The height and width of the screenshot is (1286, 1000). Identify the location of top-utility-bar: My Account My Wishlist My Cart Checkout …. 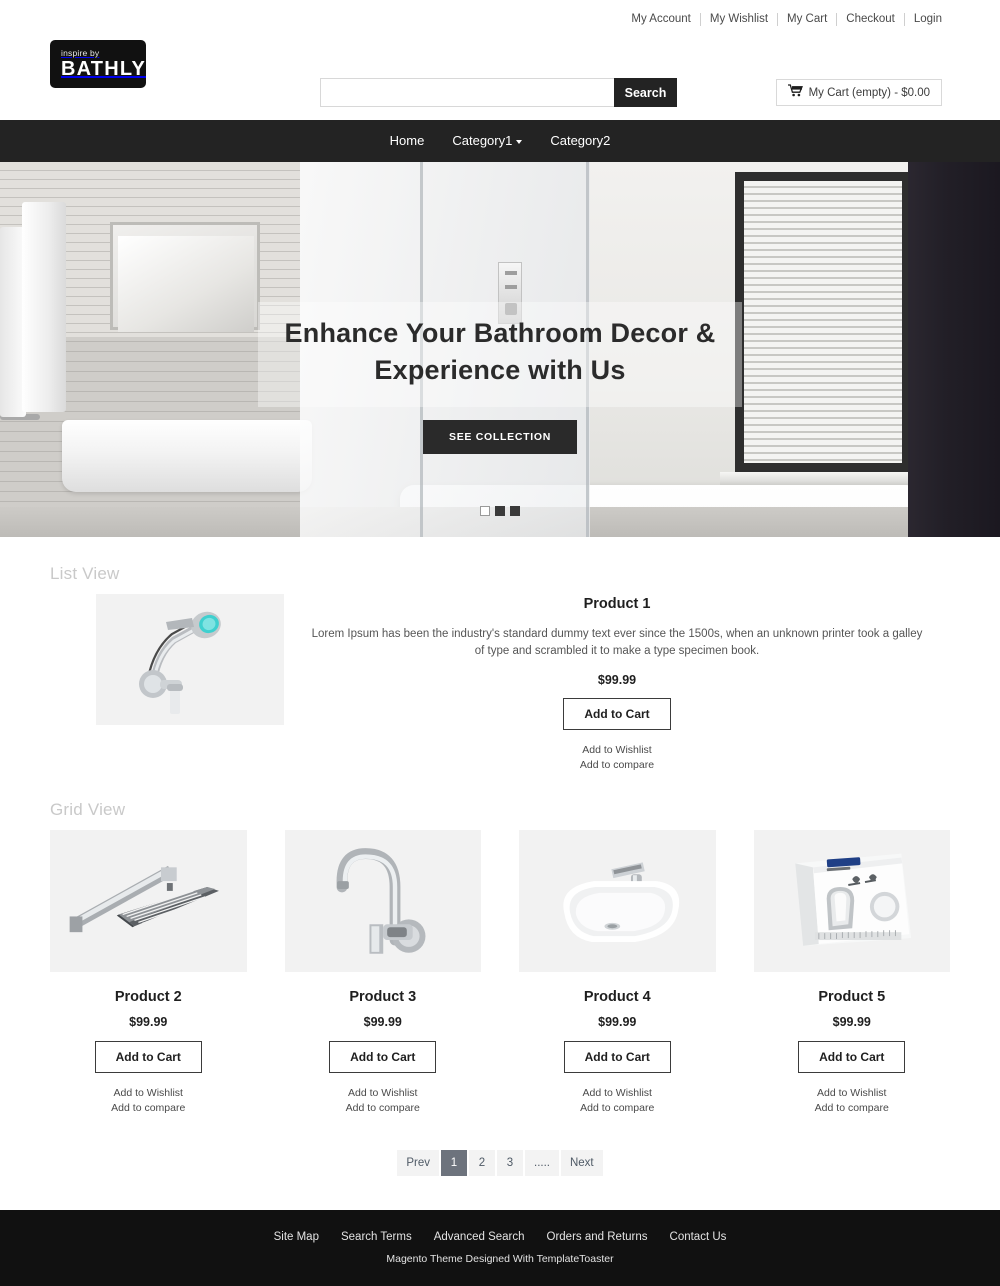
(500, 16).